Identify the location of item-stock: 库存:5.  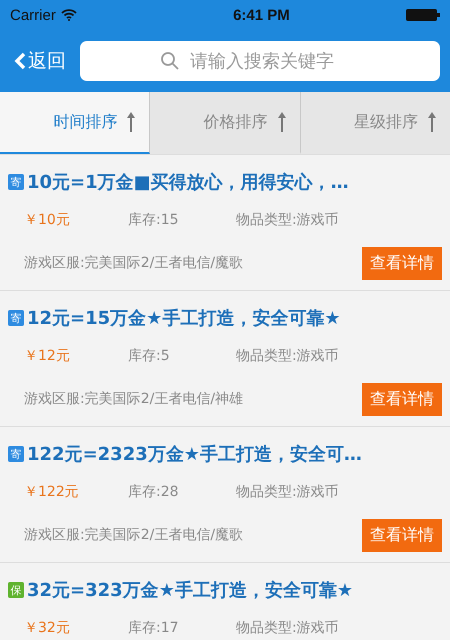
(149, 356).